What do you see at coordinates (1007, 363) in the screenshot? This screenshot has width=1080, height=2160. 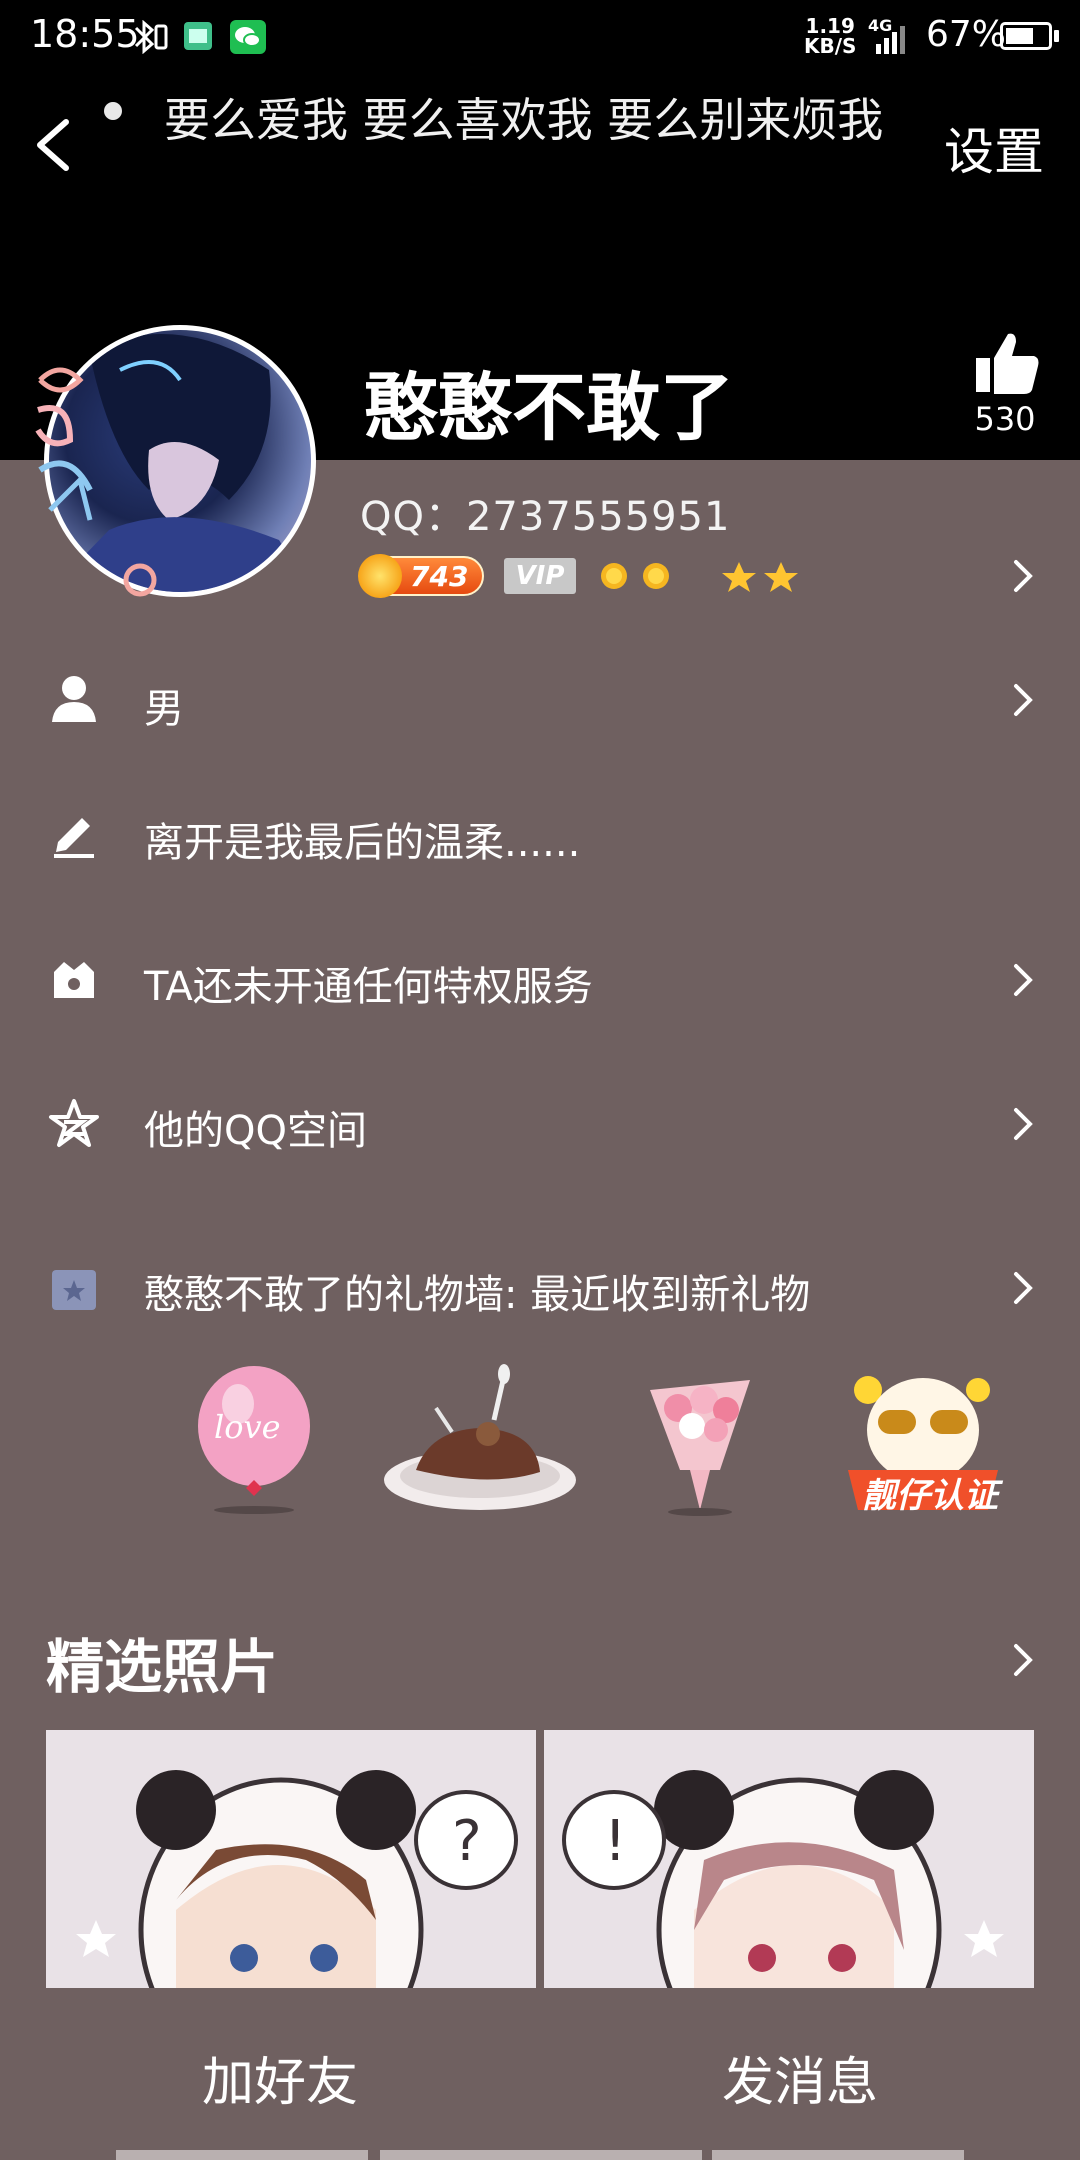 I see `like-thumb-icon` at bounding box center [1007, 363].